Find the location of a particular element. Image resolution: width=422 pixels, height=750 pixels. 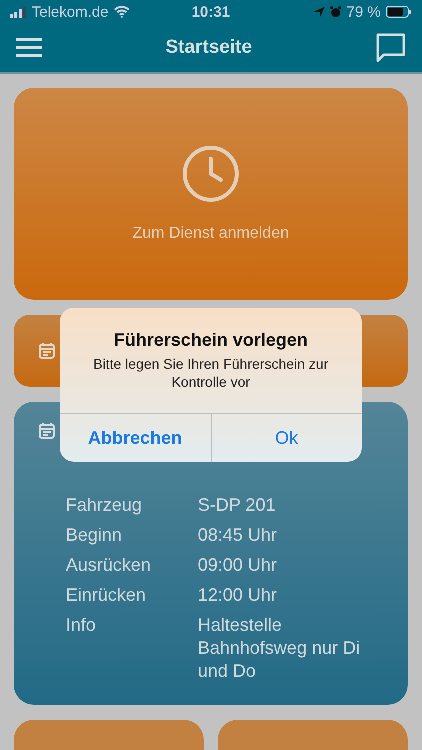

detail-label: Ausrücken is located at coordinates (109, 565).